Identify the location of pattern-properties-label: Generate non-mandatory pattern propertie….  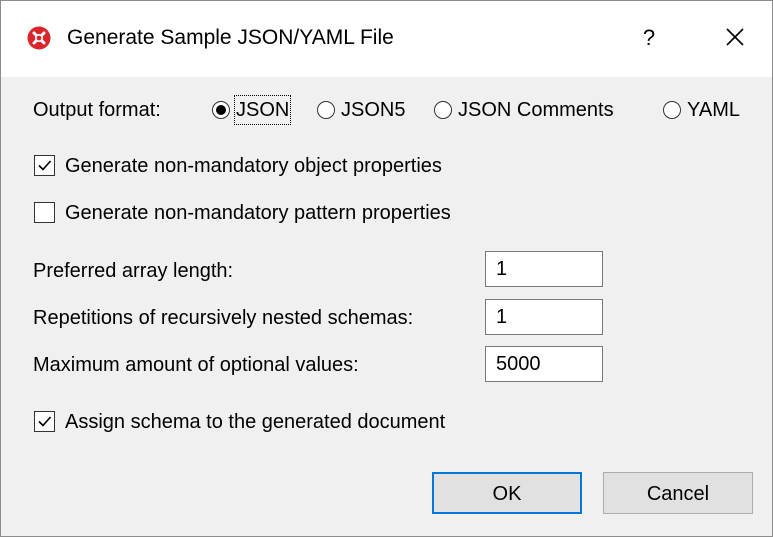
(258, 213).